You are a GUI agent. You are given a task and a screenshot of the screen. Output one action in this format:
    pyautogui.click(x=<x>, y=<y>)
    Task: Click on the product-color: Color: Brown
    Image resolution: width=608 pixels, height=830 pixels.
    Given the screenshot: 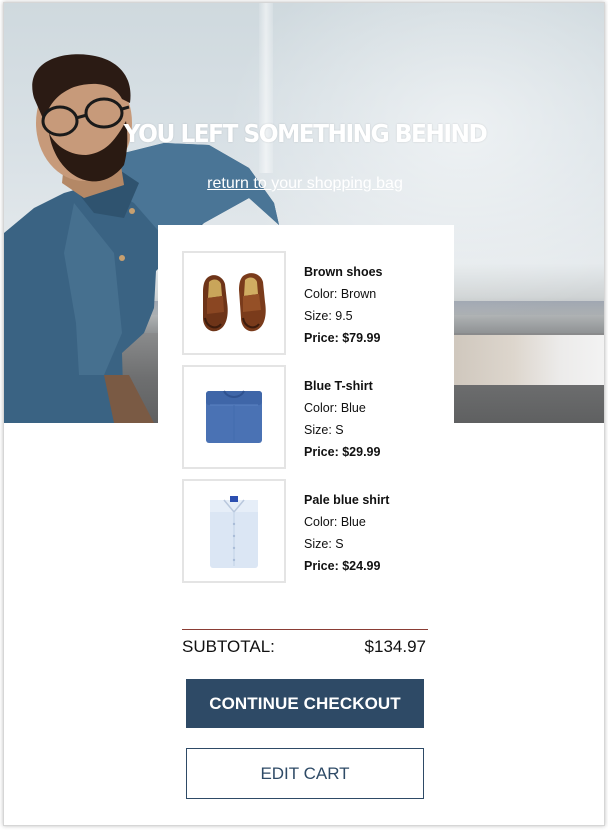 What is the action you would take?
    pyautogui.click(x=340, y=294)
    